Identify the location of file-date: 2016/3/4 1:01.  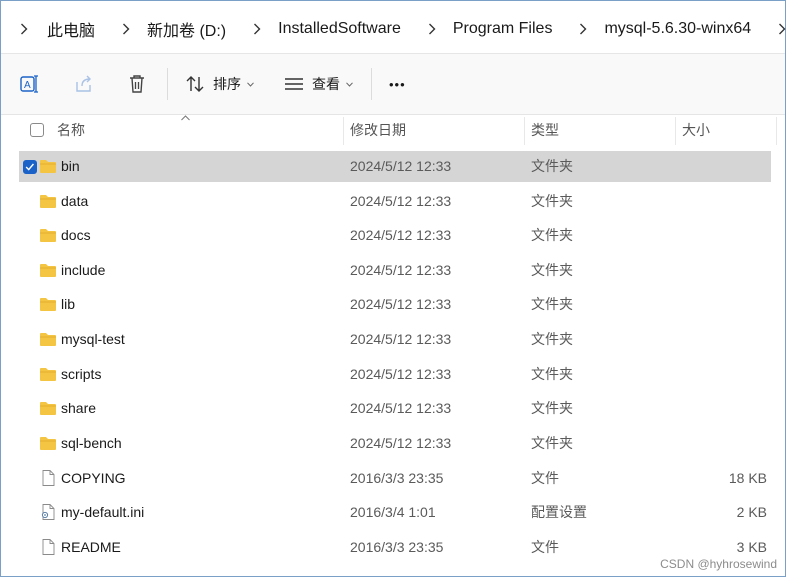
(393, 512).